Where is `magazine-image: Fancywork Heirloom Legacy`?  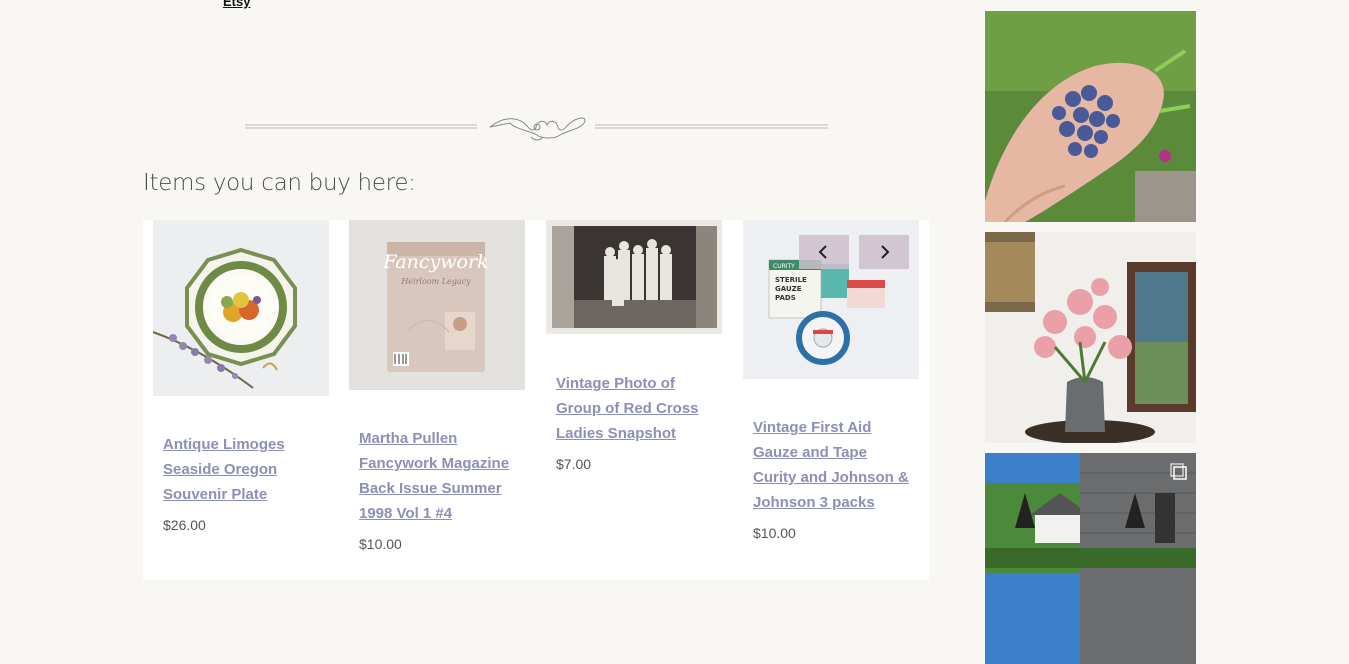 magazine-image: Fancywork Heirloom Legacy is located at coordinates (437, 305).